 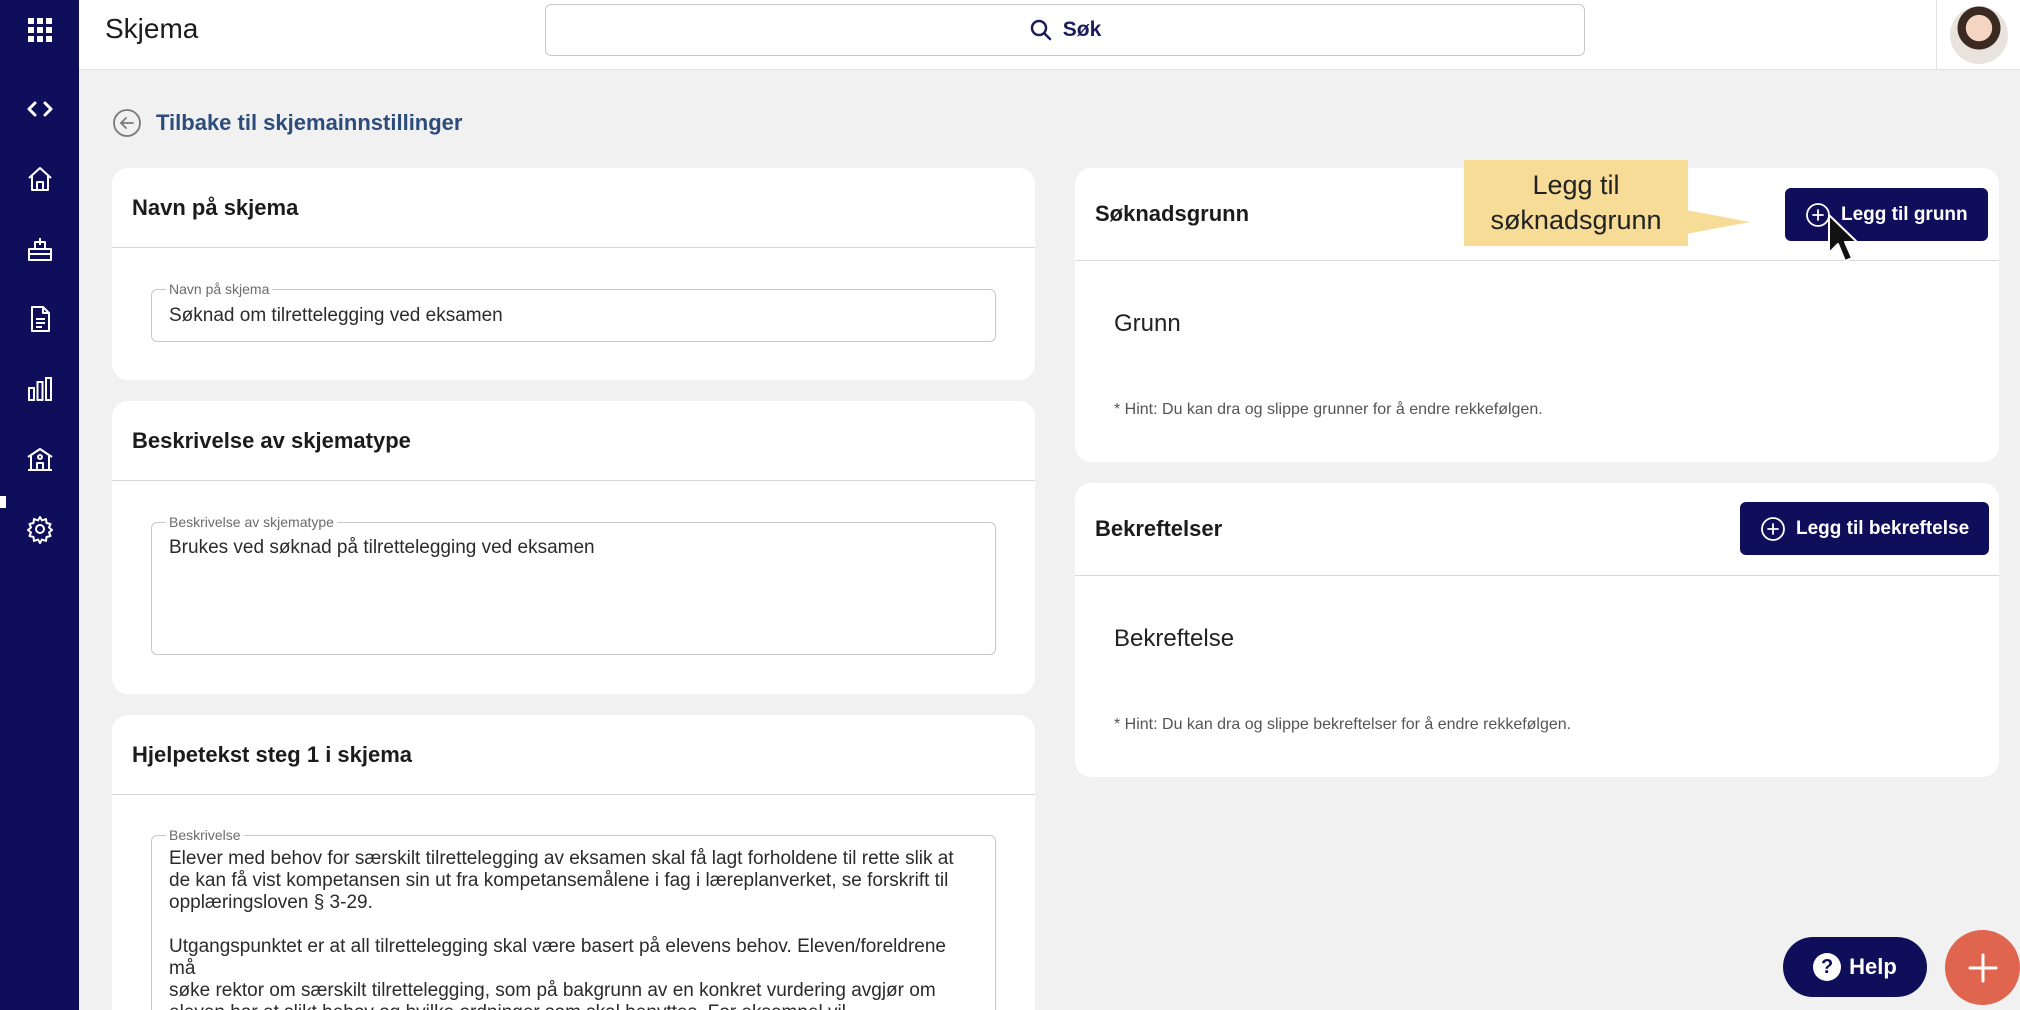 What do you see at coordinates (39, 249) in the screenshot?
I see `inbox-tray-icon` at bounding box center [39, 249].